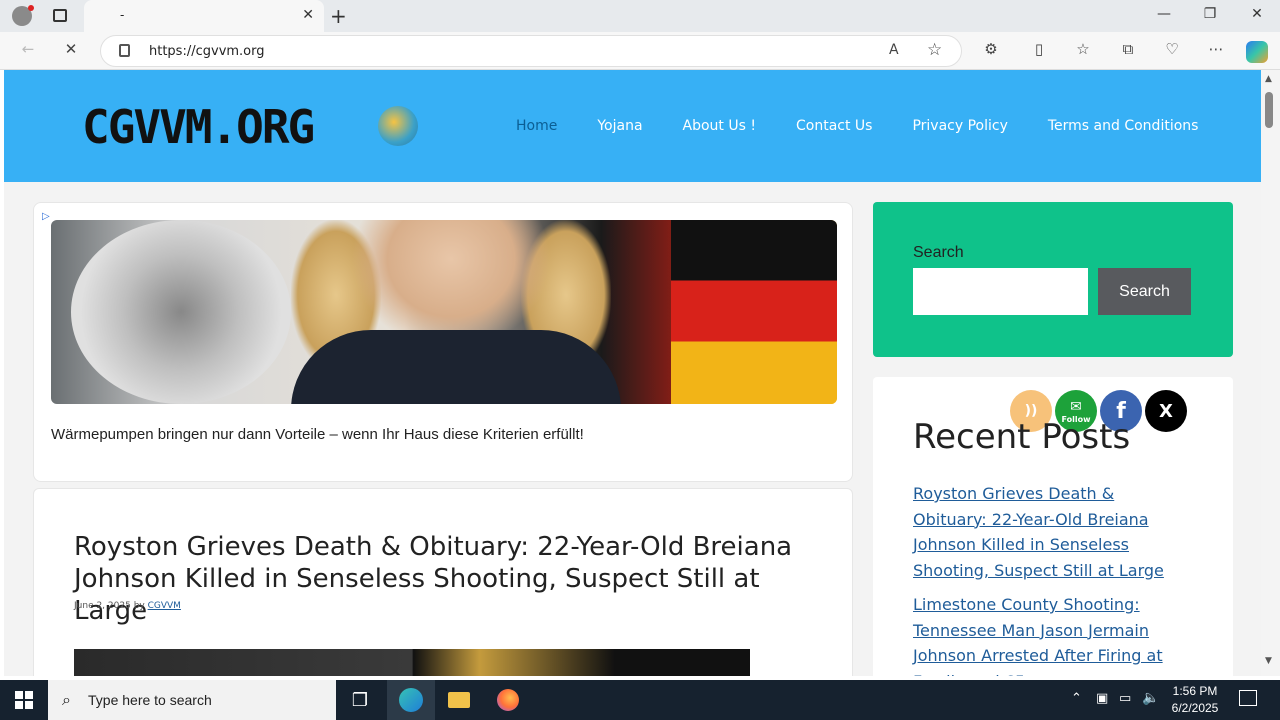 This screenshot has height=720, width=1280. Describe the element at coordinates (1125, 698) in the screenshot. I see `network-icon: ▭` at that location.